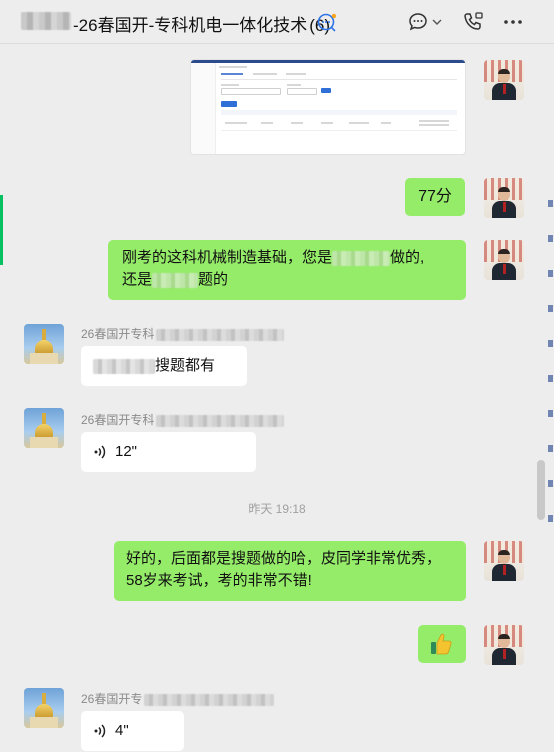  What do you see at coordinates (137, 279) in the screenshot?
I see `message-text: 还是` at bounding box center [137, 279].